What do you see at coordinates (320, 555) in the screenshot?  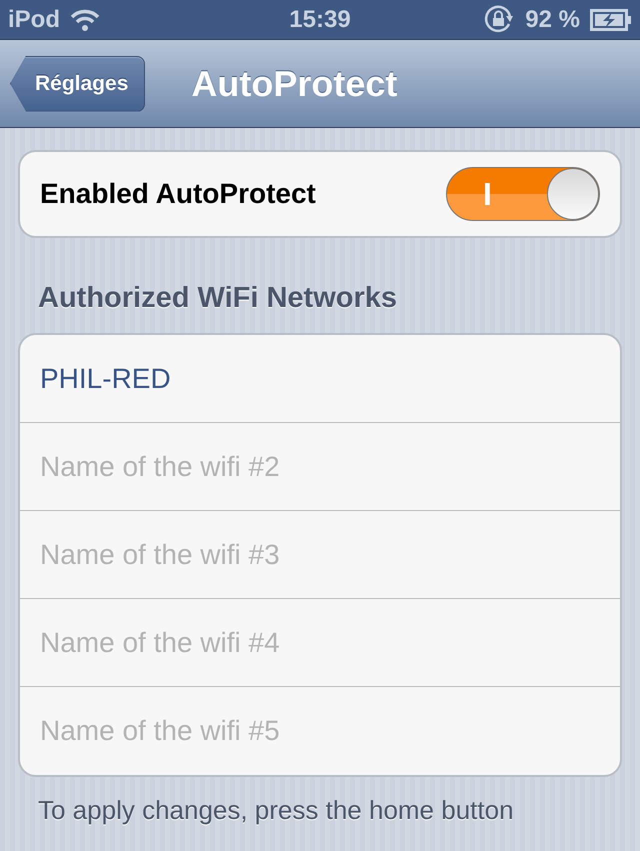 I see `input-field: Name of the wifi #3` at bounding box center [320, 555].